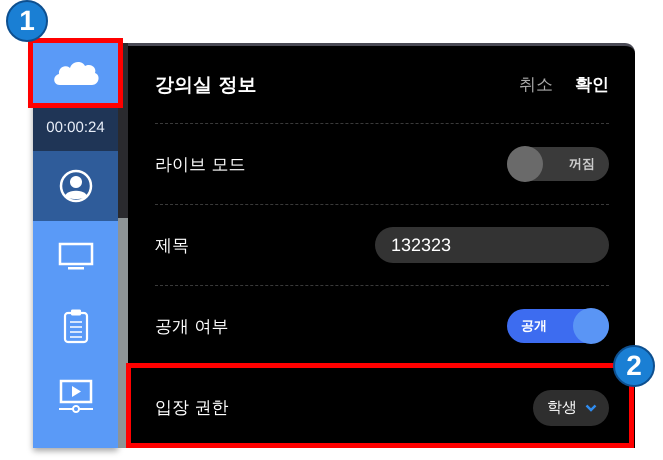  I want to click on step-badge: 2, so click(634, 366).